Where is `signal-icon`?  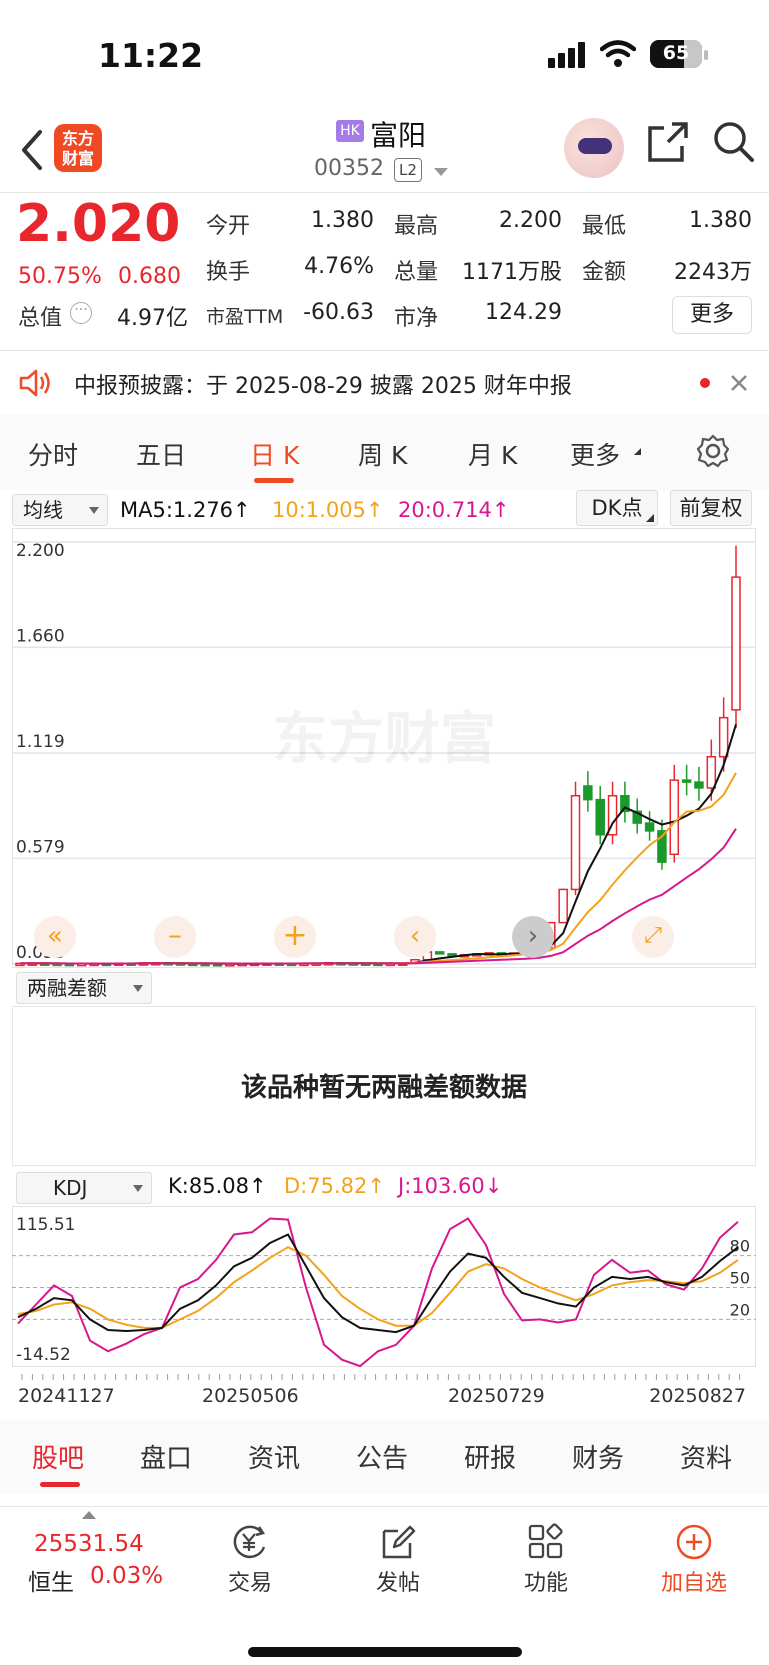
signal-icon is located at coordinates (566, 55).